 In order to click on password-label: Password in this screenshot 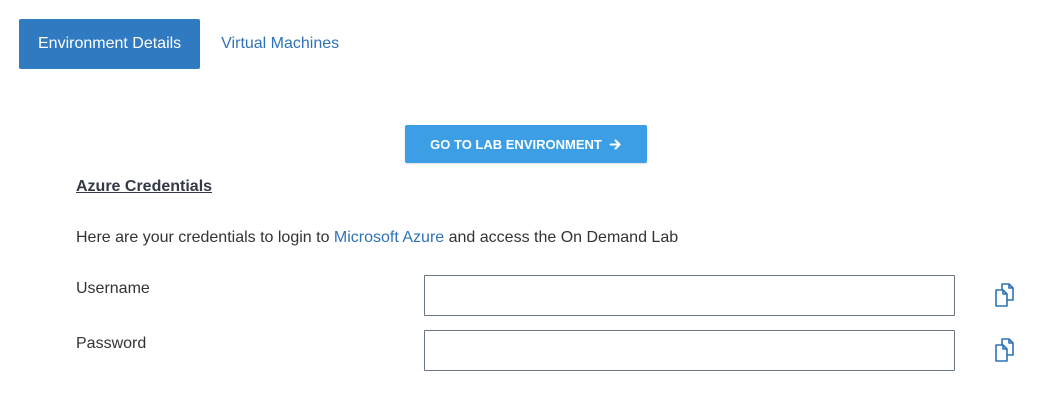, I will do `click(111, 343)`.